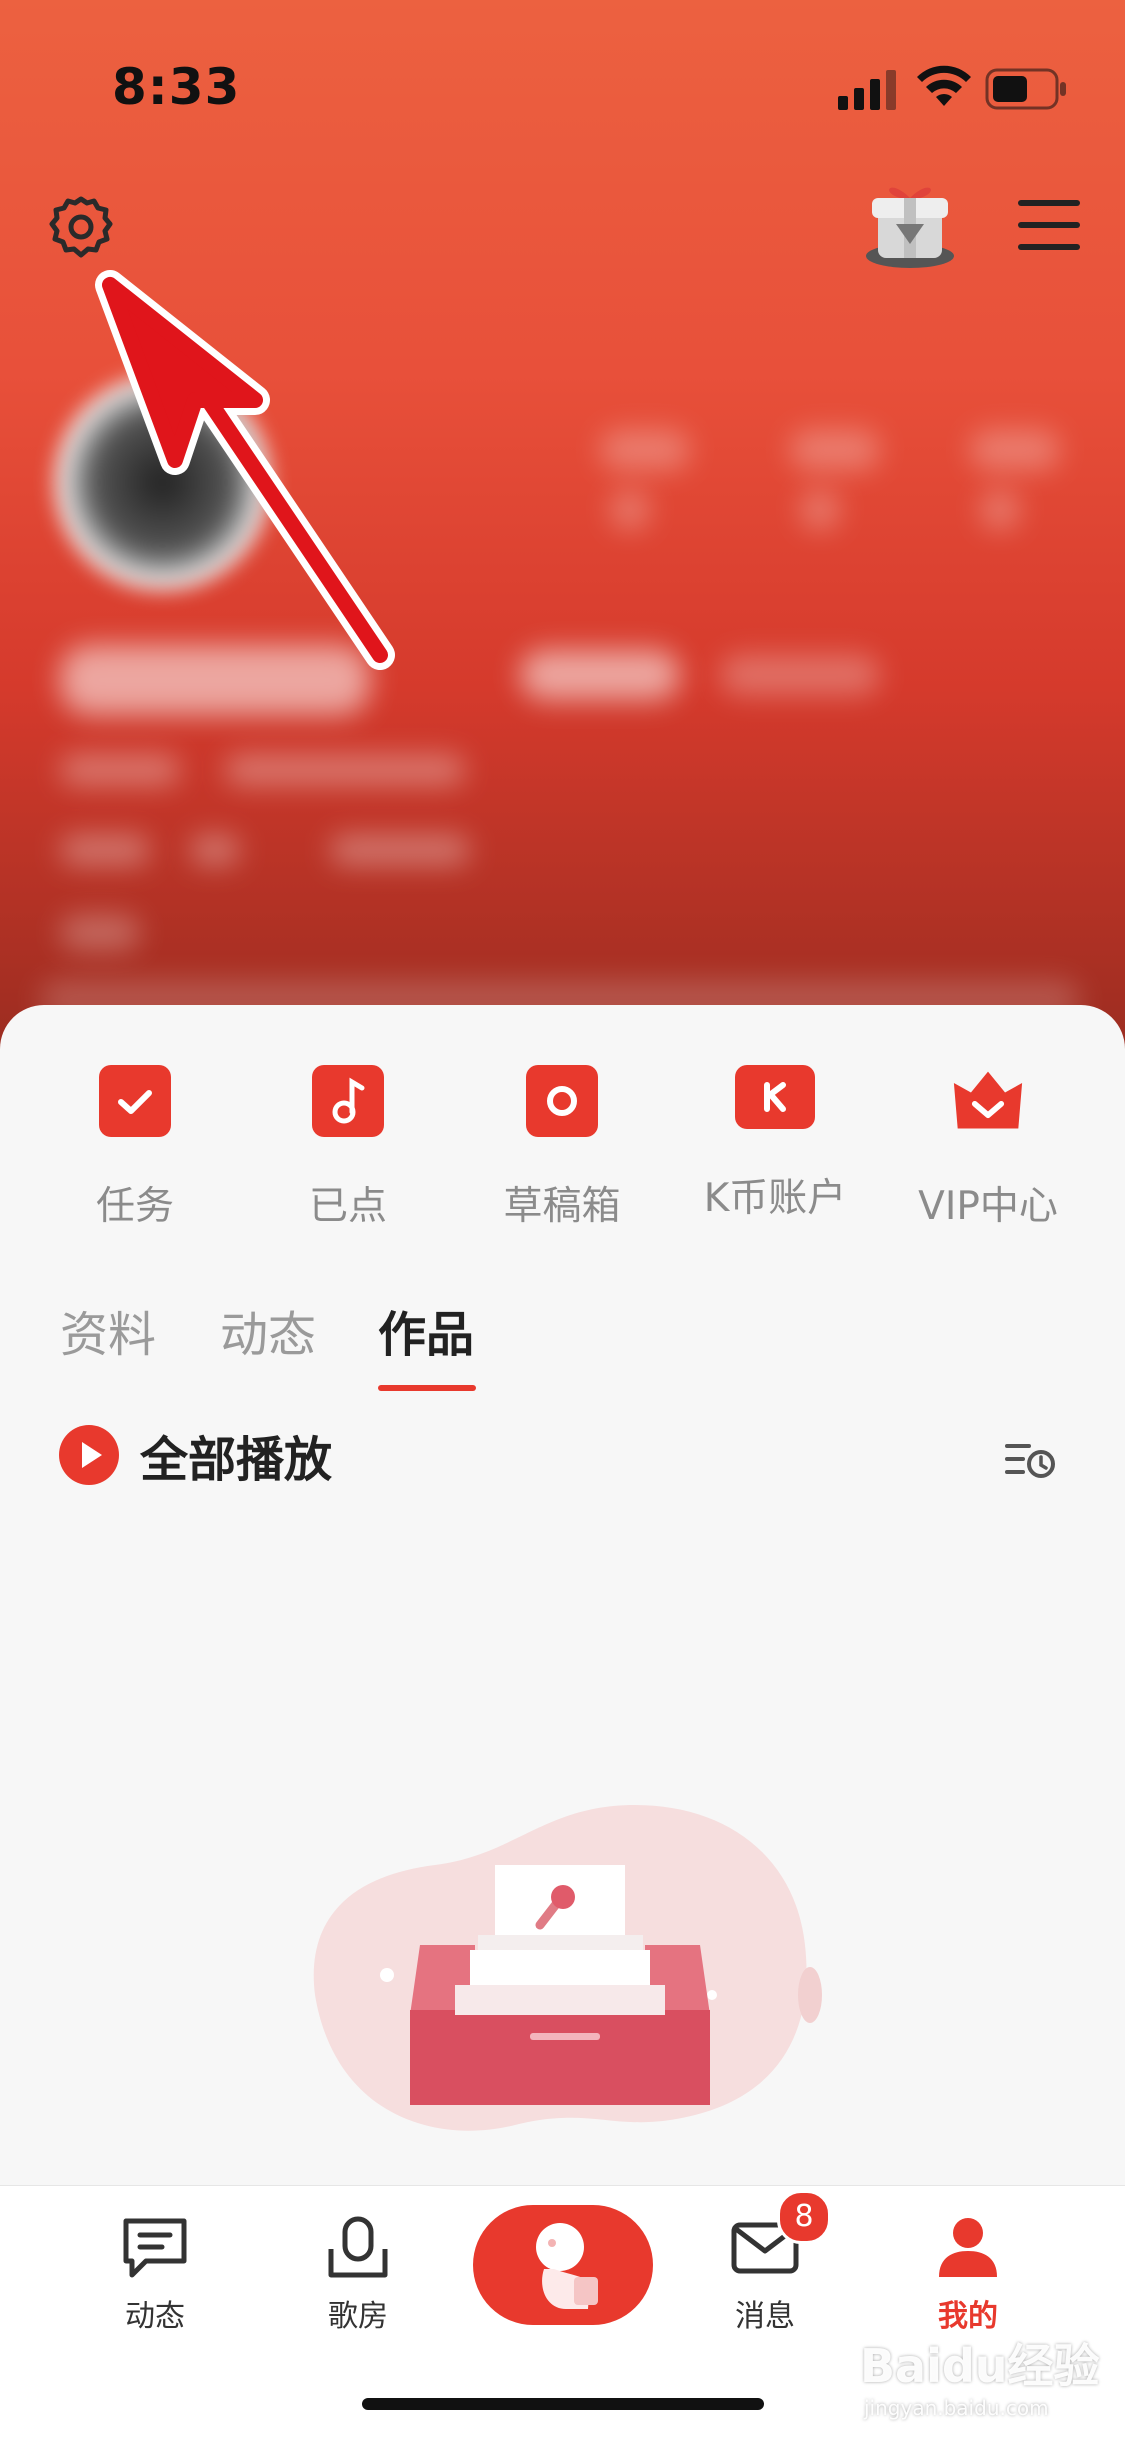 This screenshot has height=2437, width=1125. I want to click on baidu-watermark: Baidu经验 jingyan.baidu.com, so click(980, 2375).